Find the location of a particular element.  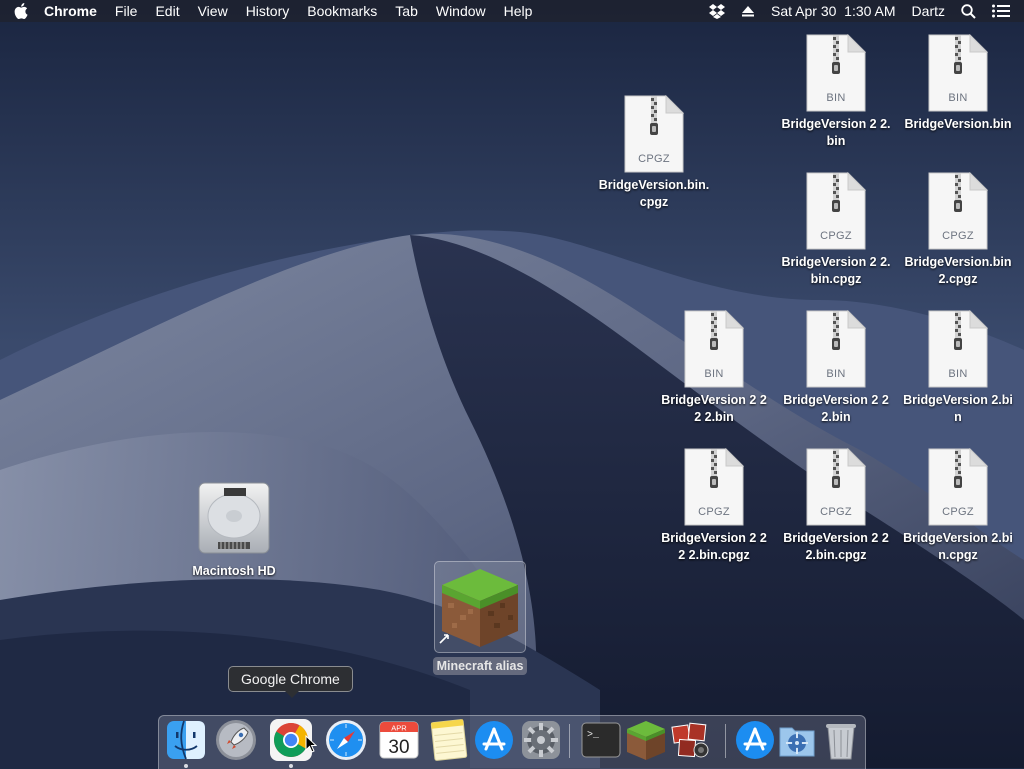

desktop-file-11: CPGZ BridgeVersion 2.bin.cpgz is located at coordinates (958, 506).